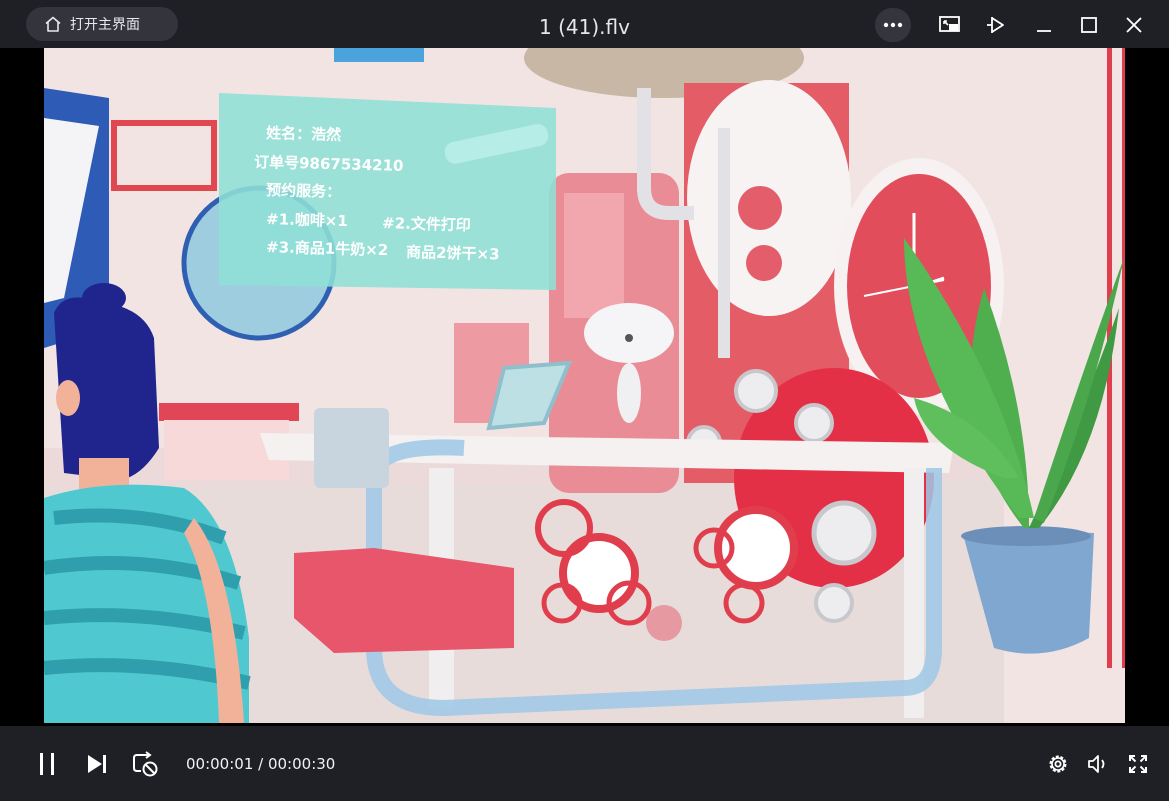 The image size is (1169, 801). I want to click on volume-icon, so click(1096, 764).